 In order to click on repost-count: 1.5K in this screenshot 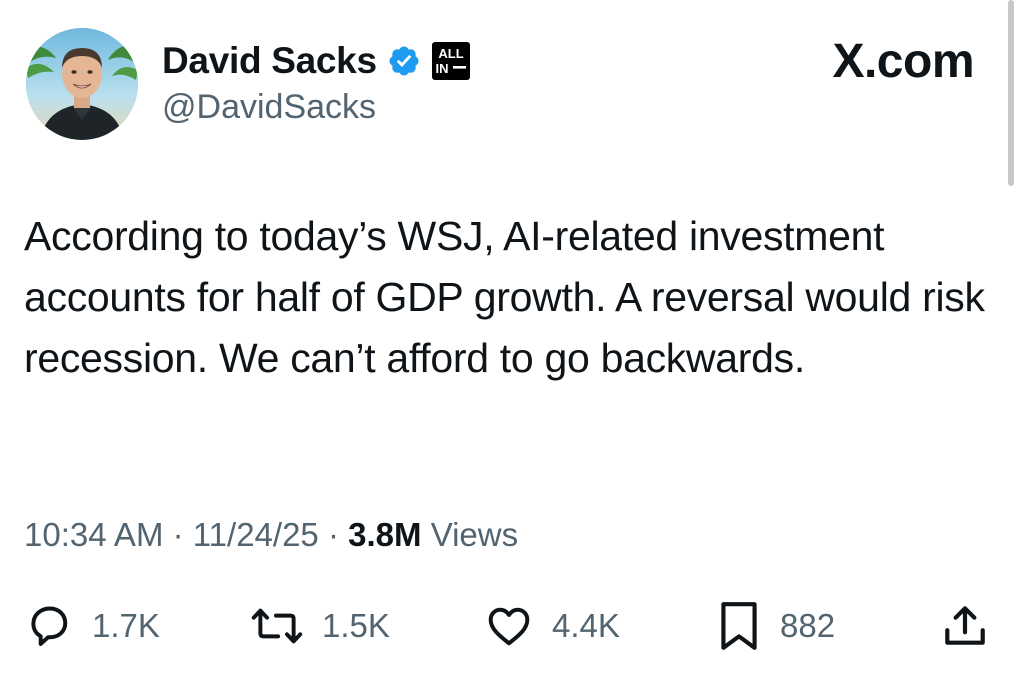, I will do `click(356, 625)`.